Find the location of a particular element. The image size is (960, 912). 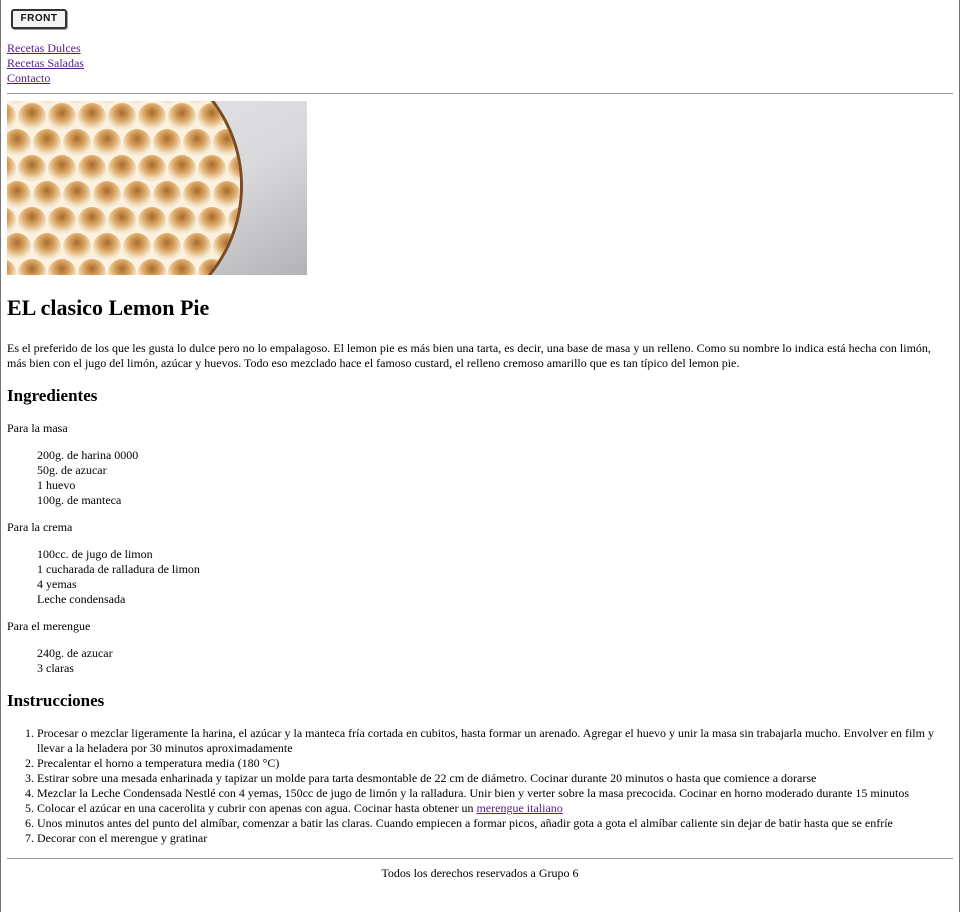

ingredient-group-title: Para el merengue is located at coordinates (49, 626).